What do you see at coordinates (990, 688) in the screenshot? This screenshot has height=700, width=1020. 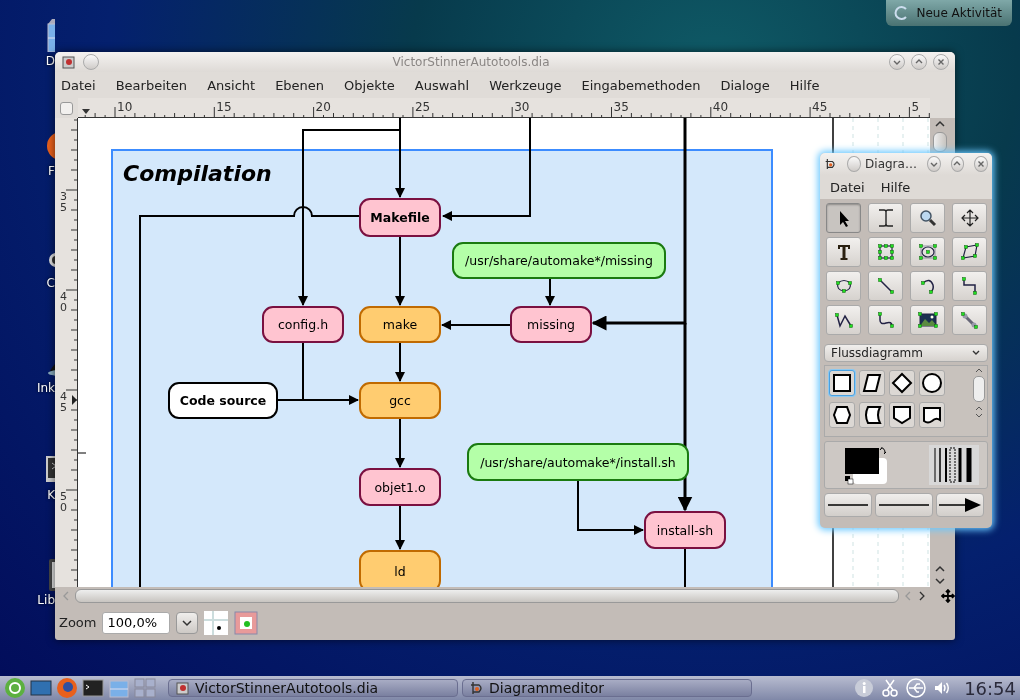 I see `clock: 16:54` at bounding box center [990, 688].